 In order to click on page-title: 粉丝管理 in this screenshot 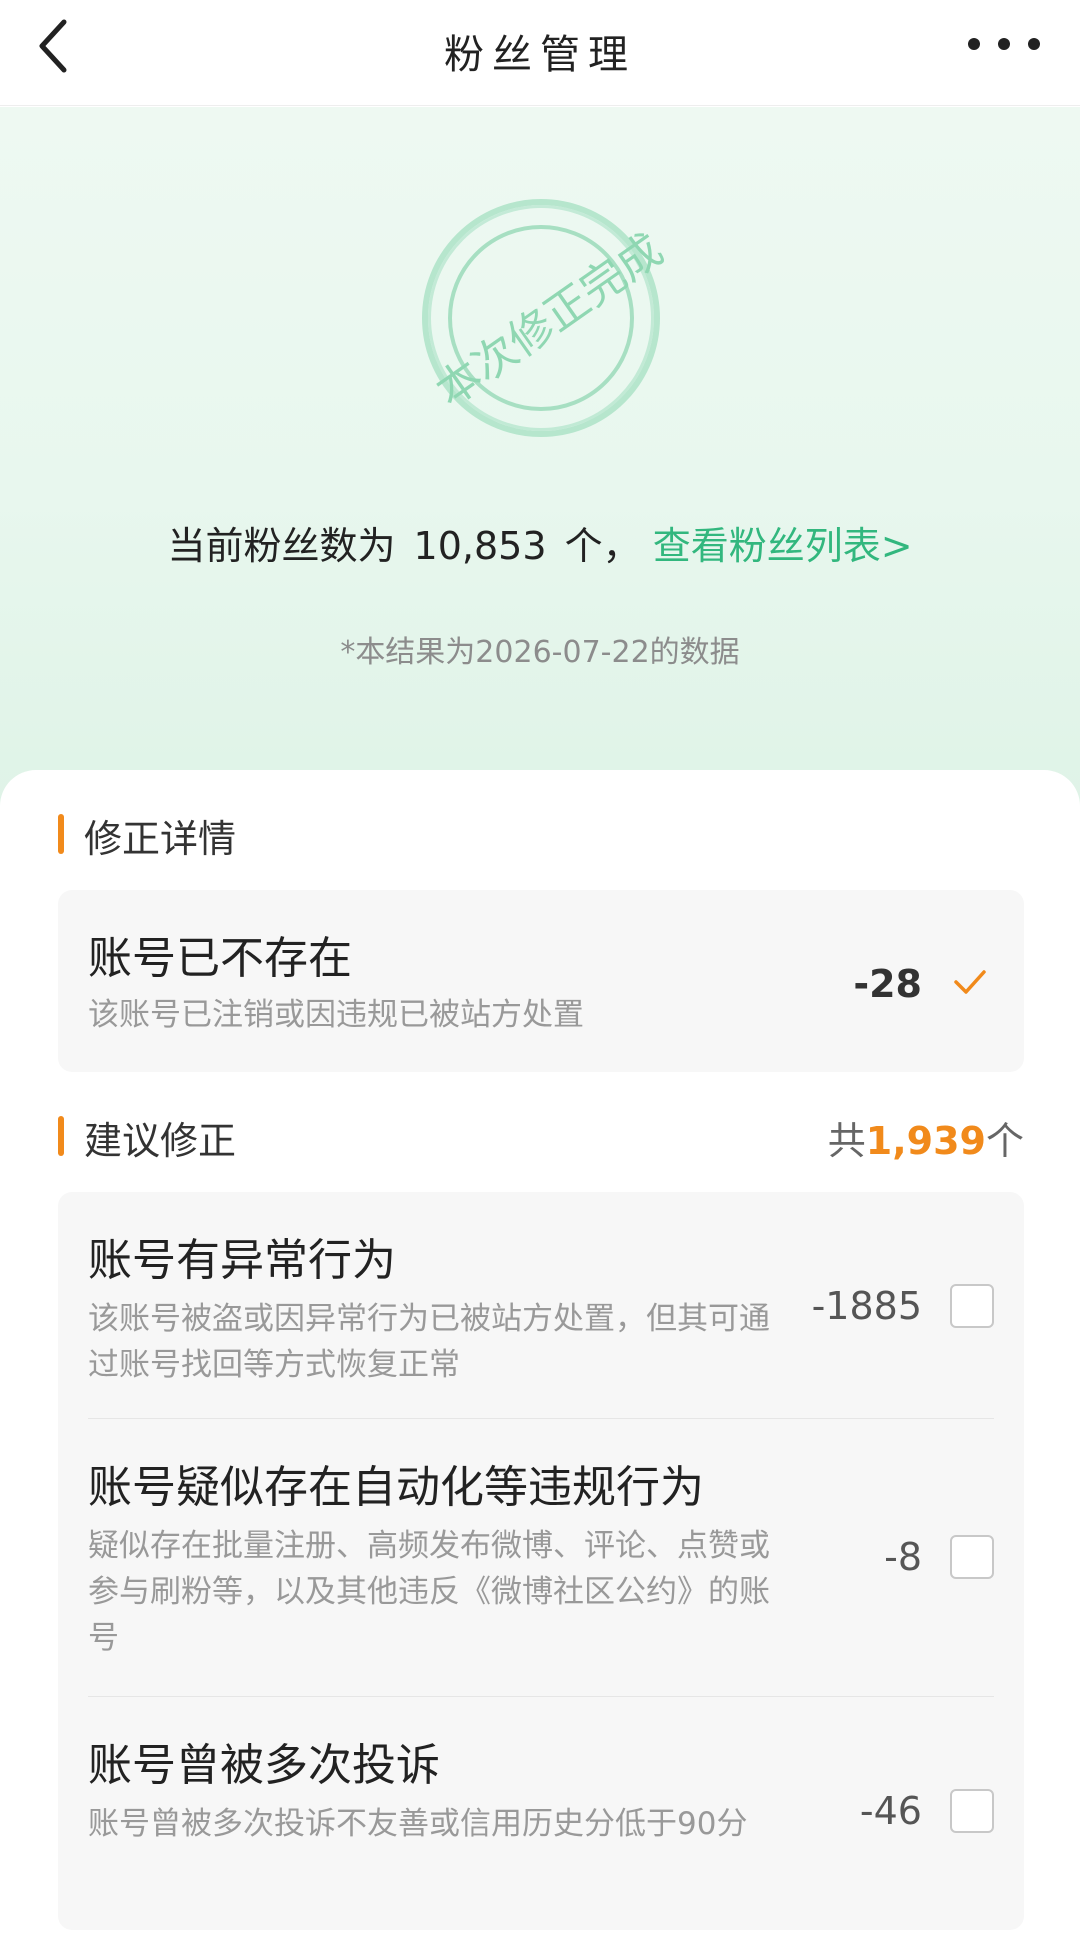, I will do `click(540, 55)`.